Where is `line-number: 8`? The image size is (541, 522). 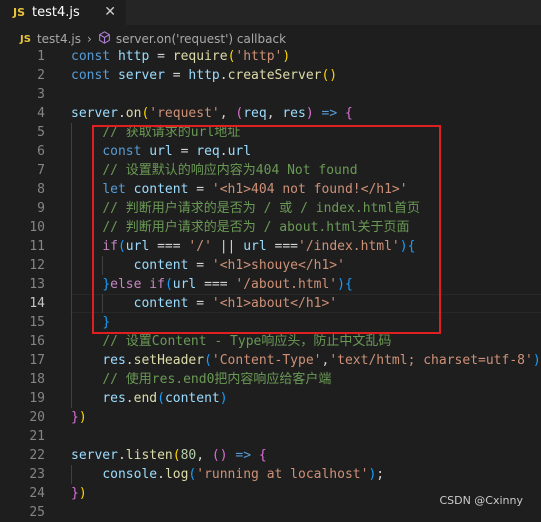 line-number: 8 is located at coordinates (41, 189).